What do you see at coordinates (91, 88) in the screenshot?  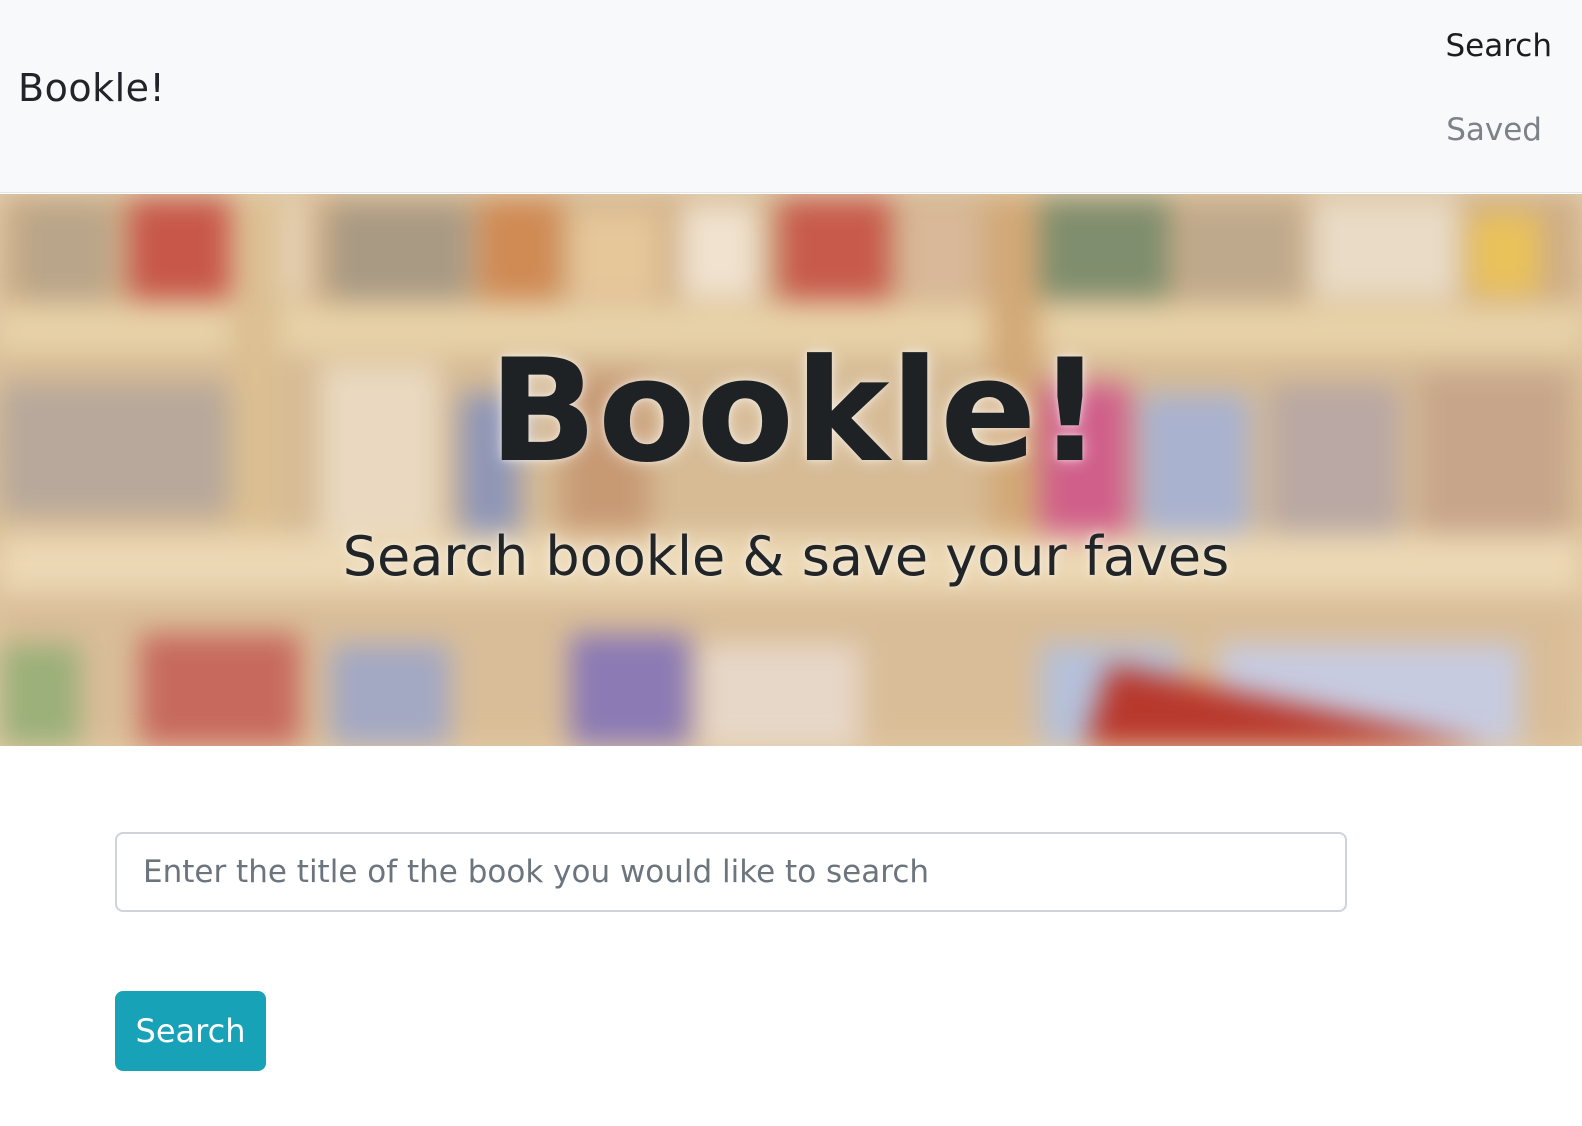 I see `navbar-brand: Bookle!` at bounding box center [91, 88].